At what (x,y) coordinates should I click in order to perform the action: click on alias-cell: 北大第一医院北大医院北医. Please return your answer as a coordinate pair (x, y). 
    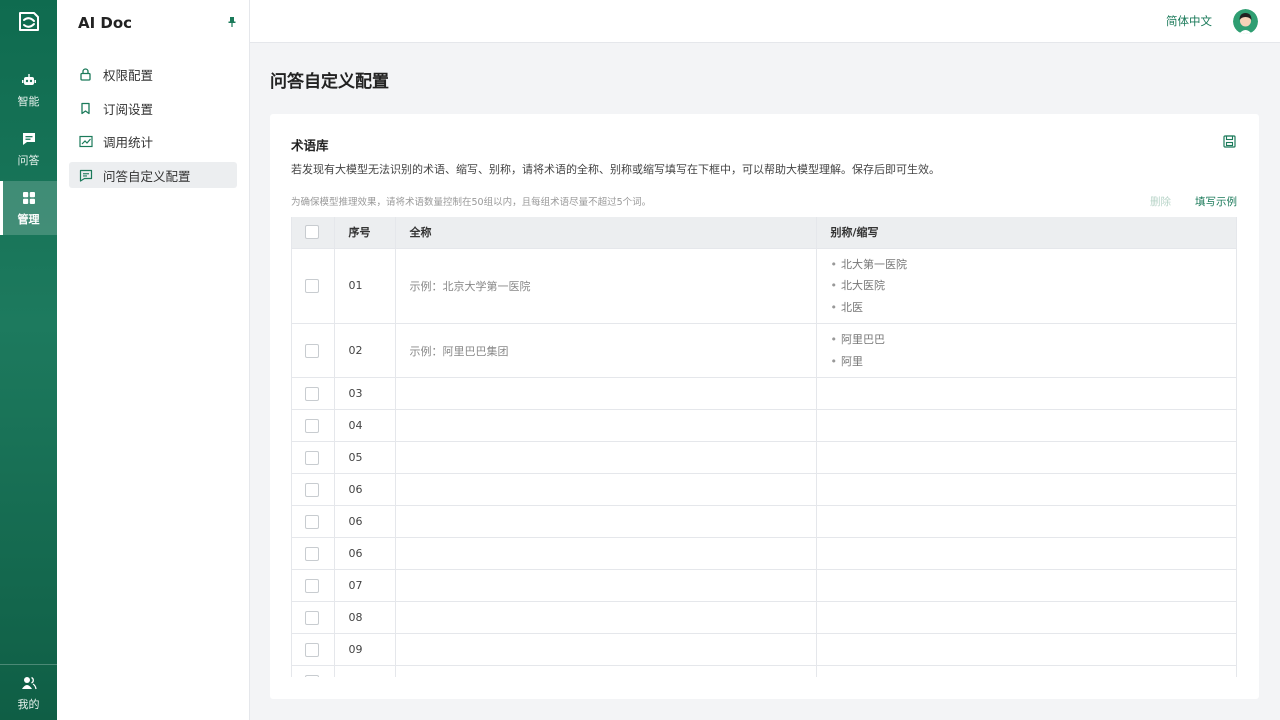
    Looking at the image, I should click on (1026, 286).